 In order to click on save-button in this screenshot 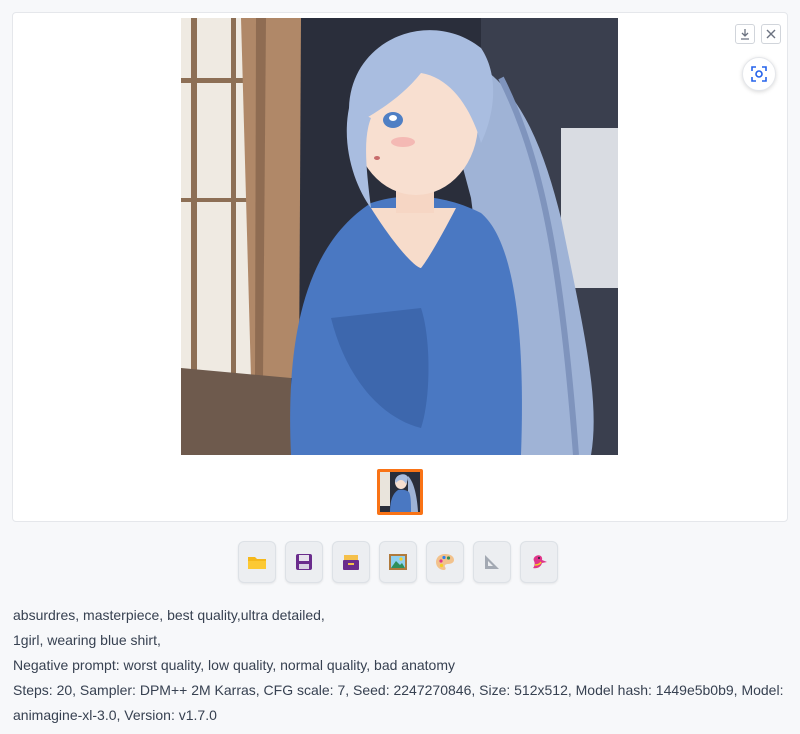, I will do `click(304, 562)`.